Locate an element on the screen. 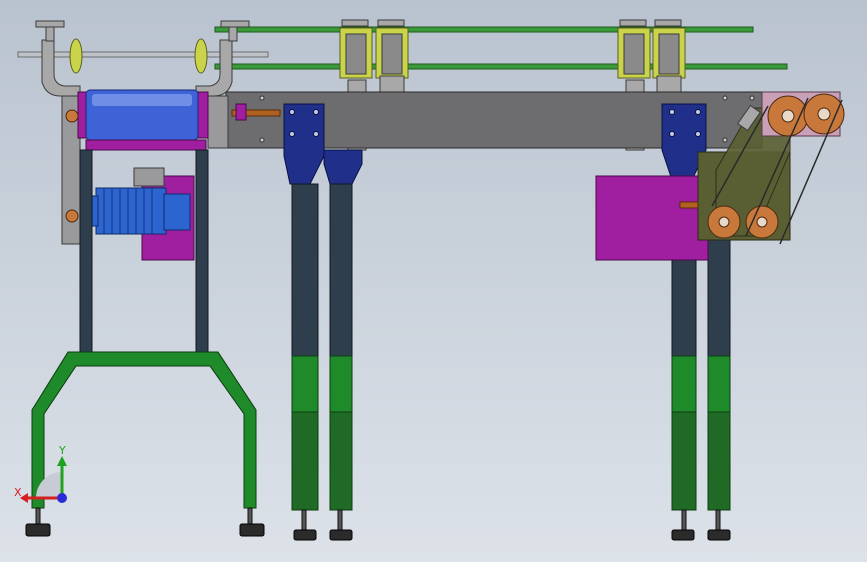 This screenshot has width=867, height=562. drive-motor is located at coordinates (141, 214).